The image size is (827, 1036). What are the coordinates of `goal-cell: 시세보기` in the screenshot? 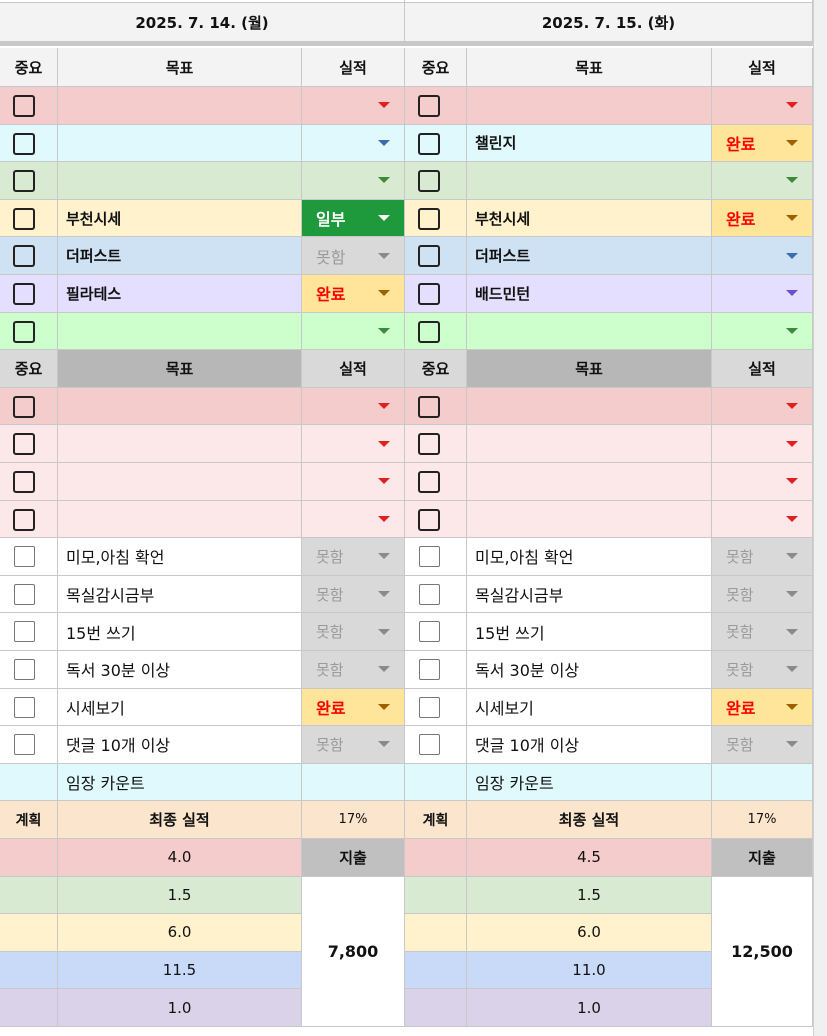 It's located at (180, 707).